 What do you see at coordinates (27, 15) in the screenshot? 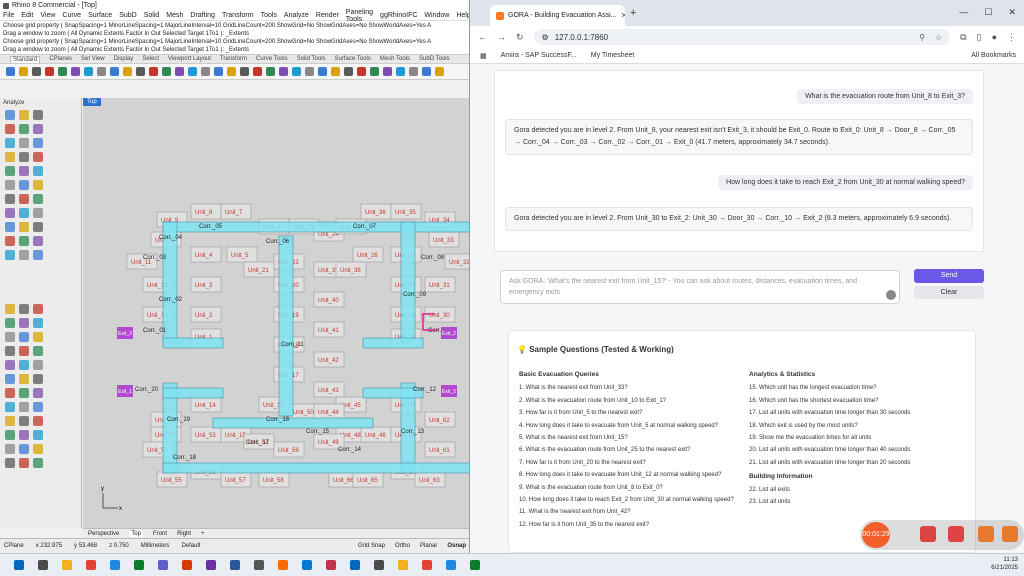
I see `menu-item: Edit` at bounding box center [27, 15].